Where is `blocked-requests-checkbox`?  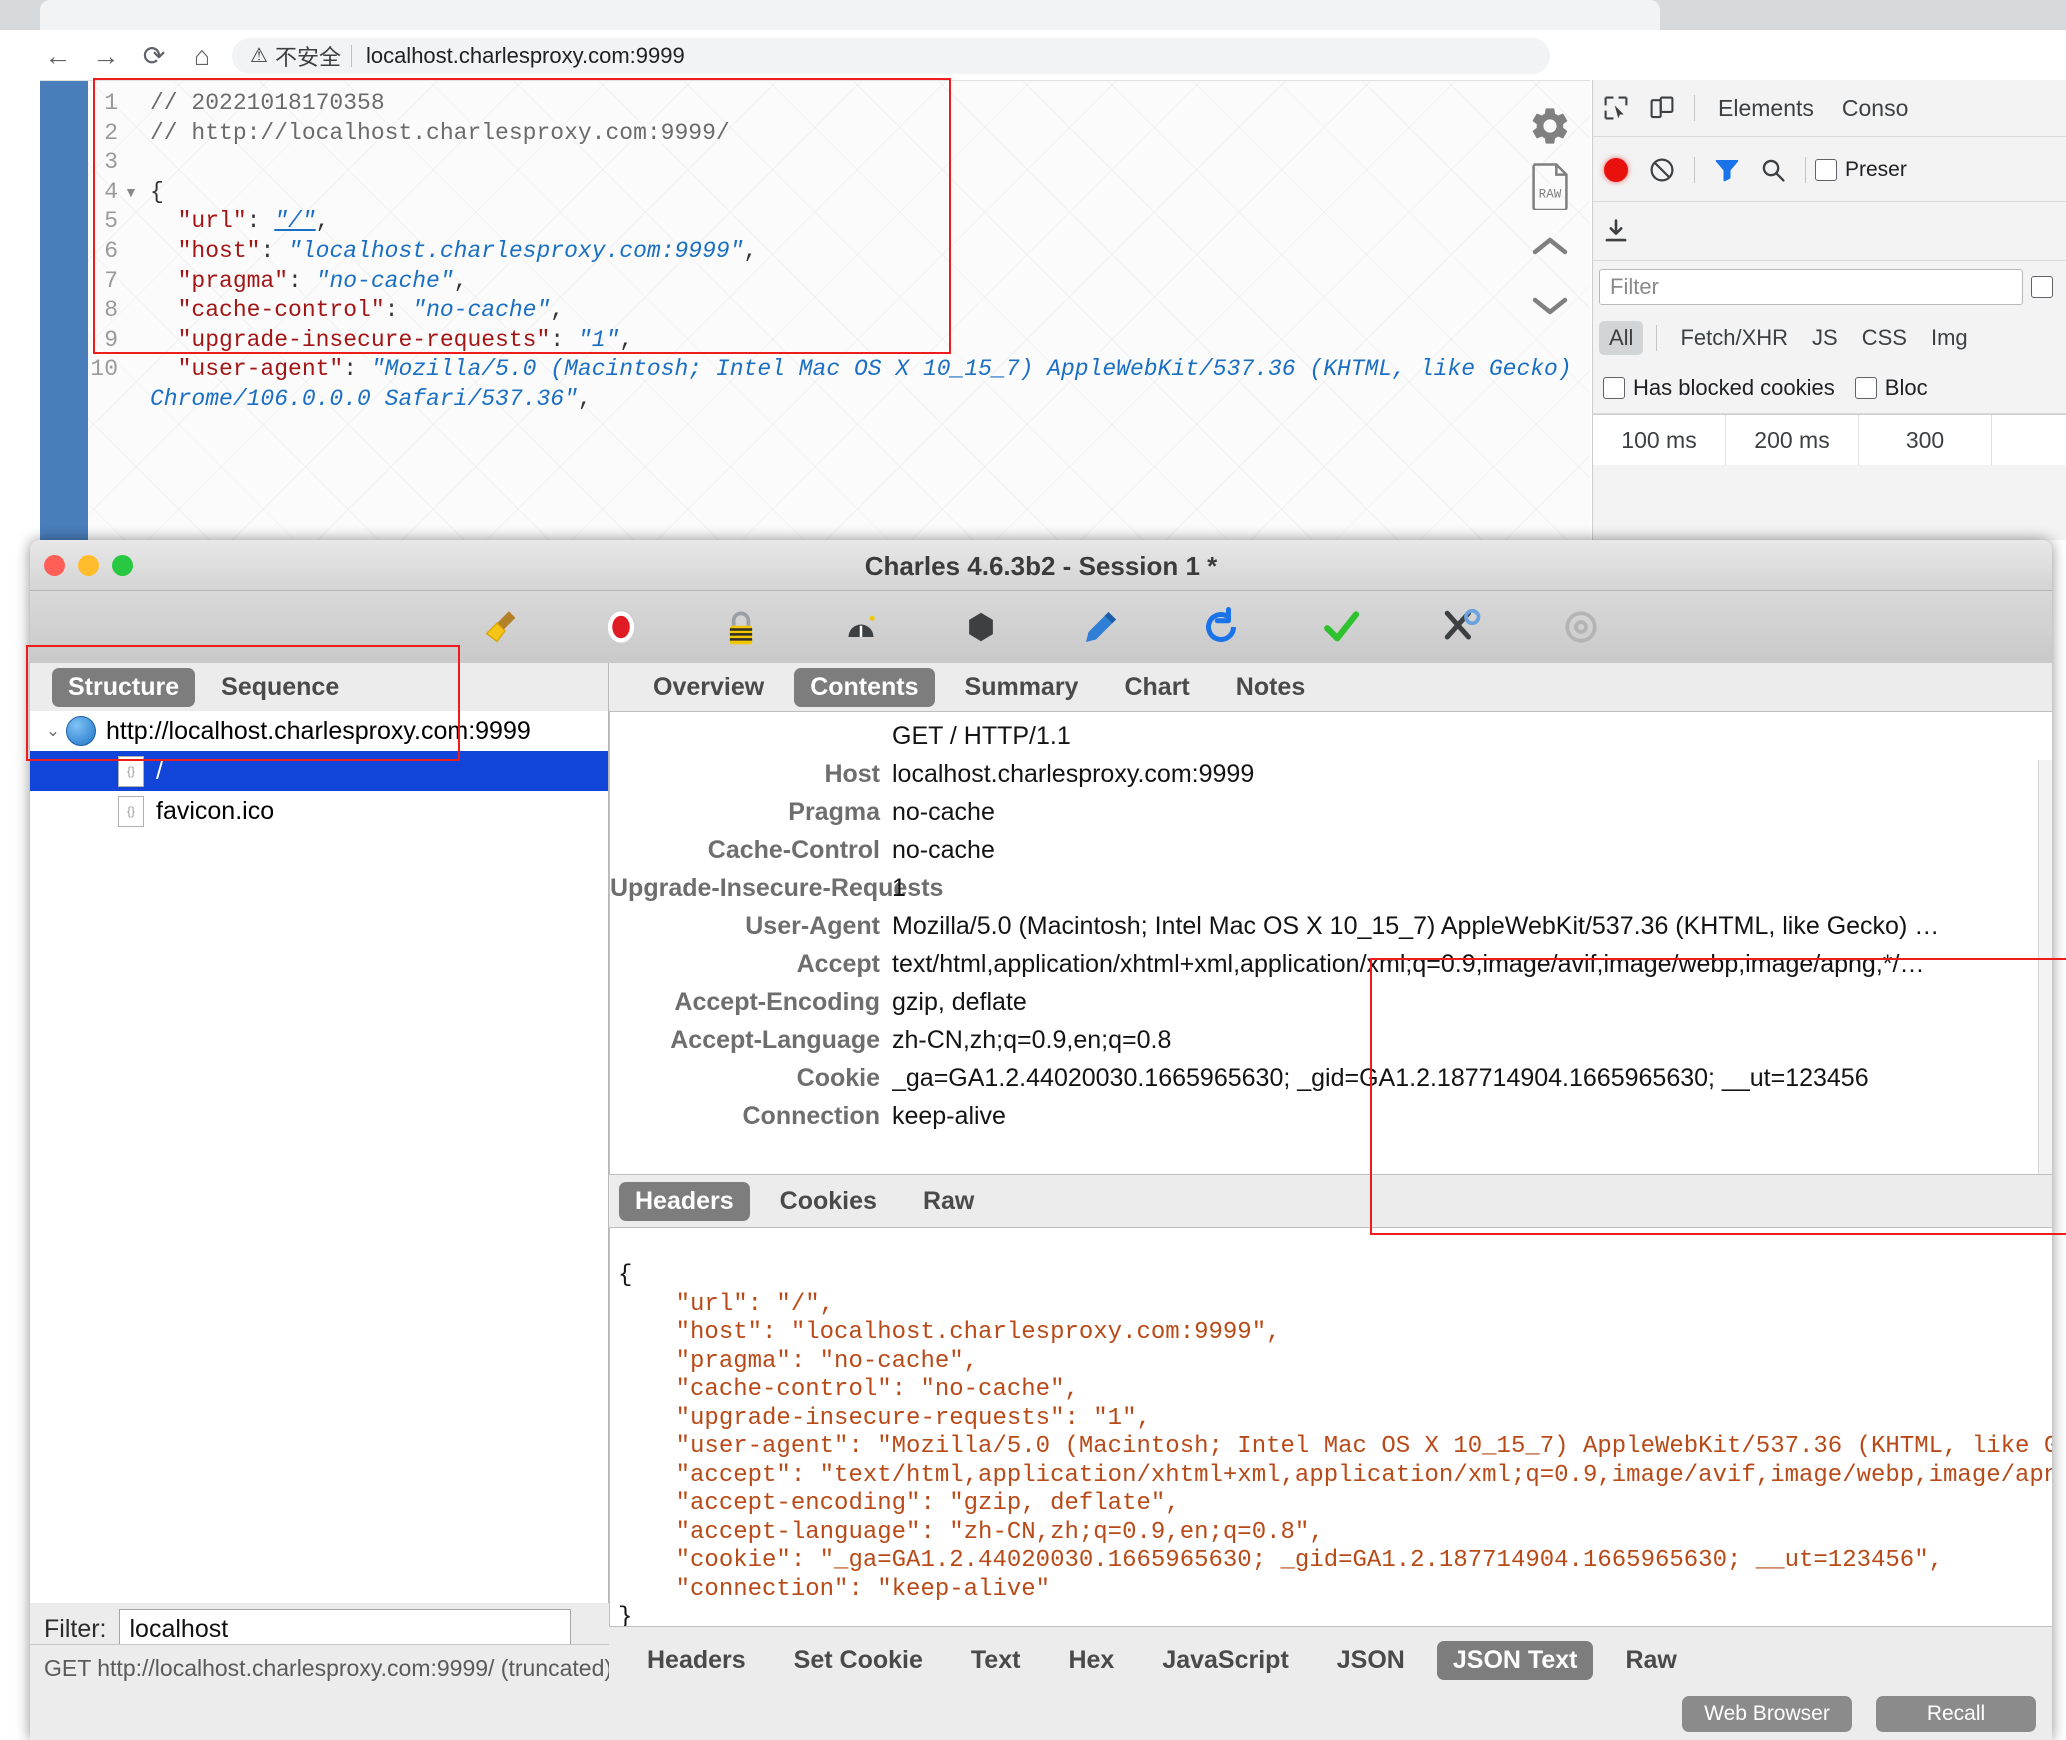 blocked-requests-checkbox is located at coordinates (1865, 388).